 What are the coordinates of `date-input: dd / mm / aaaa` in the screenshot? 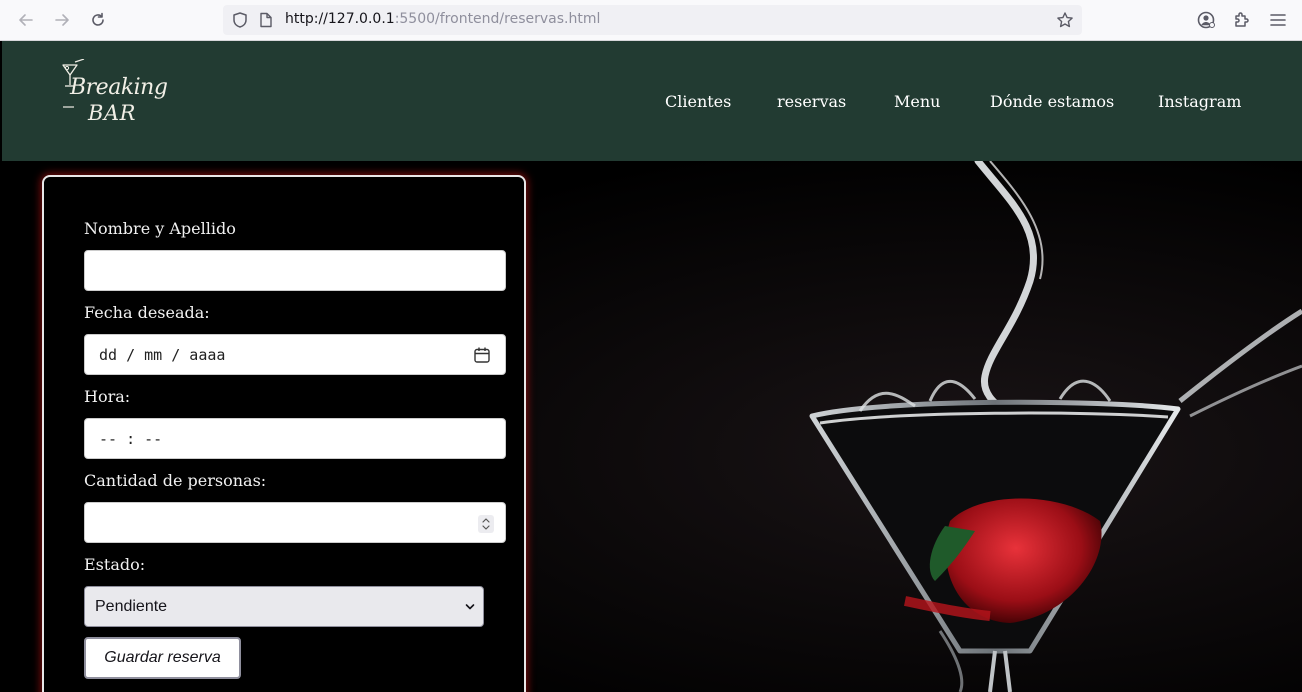 It's located at (295, 354).